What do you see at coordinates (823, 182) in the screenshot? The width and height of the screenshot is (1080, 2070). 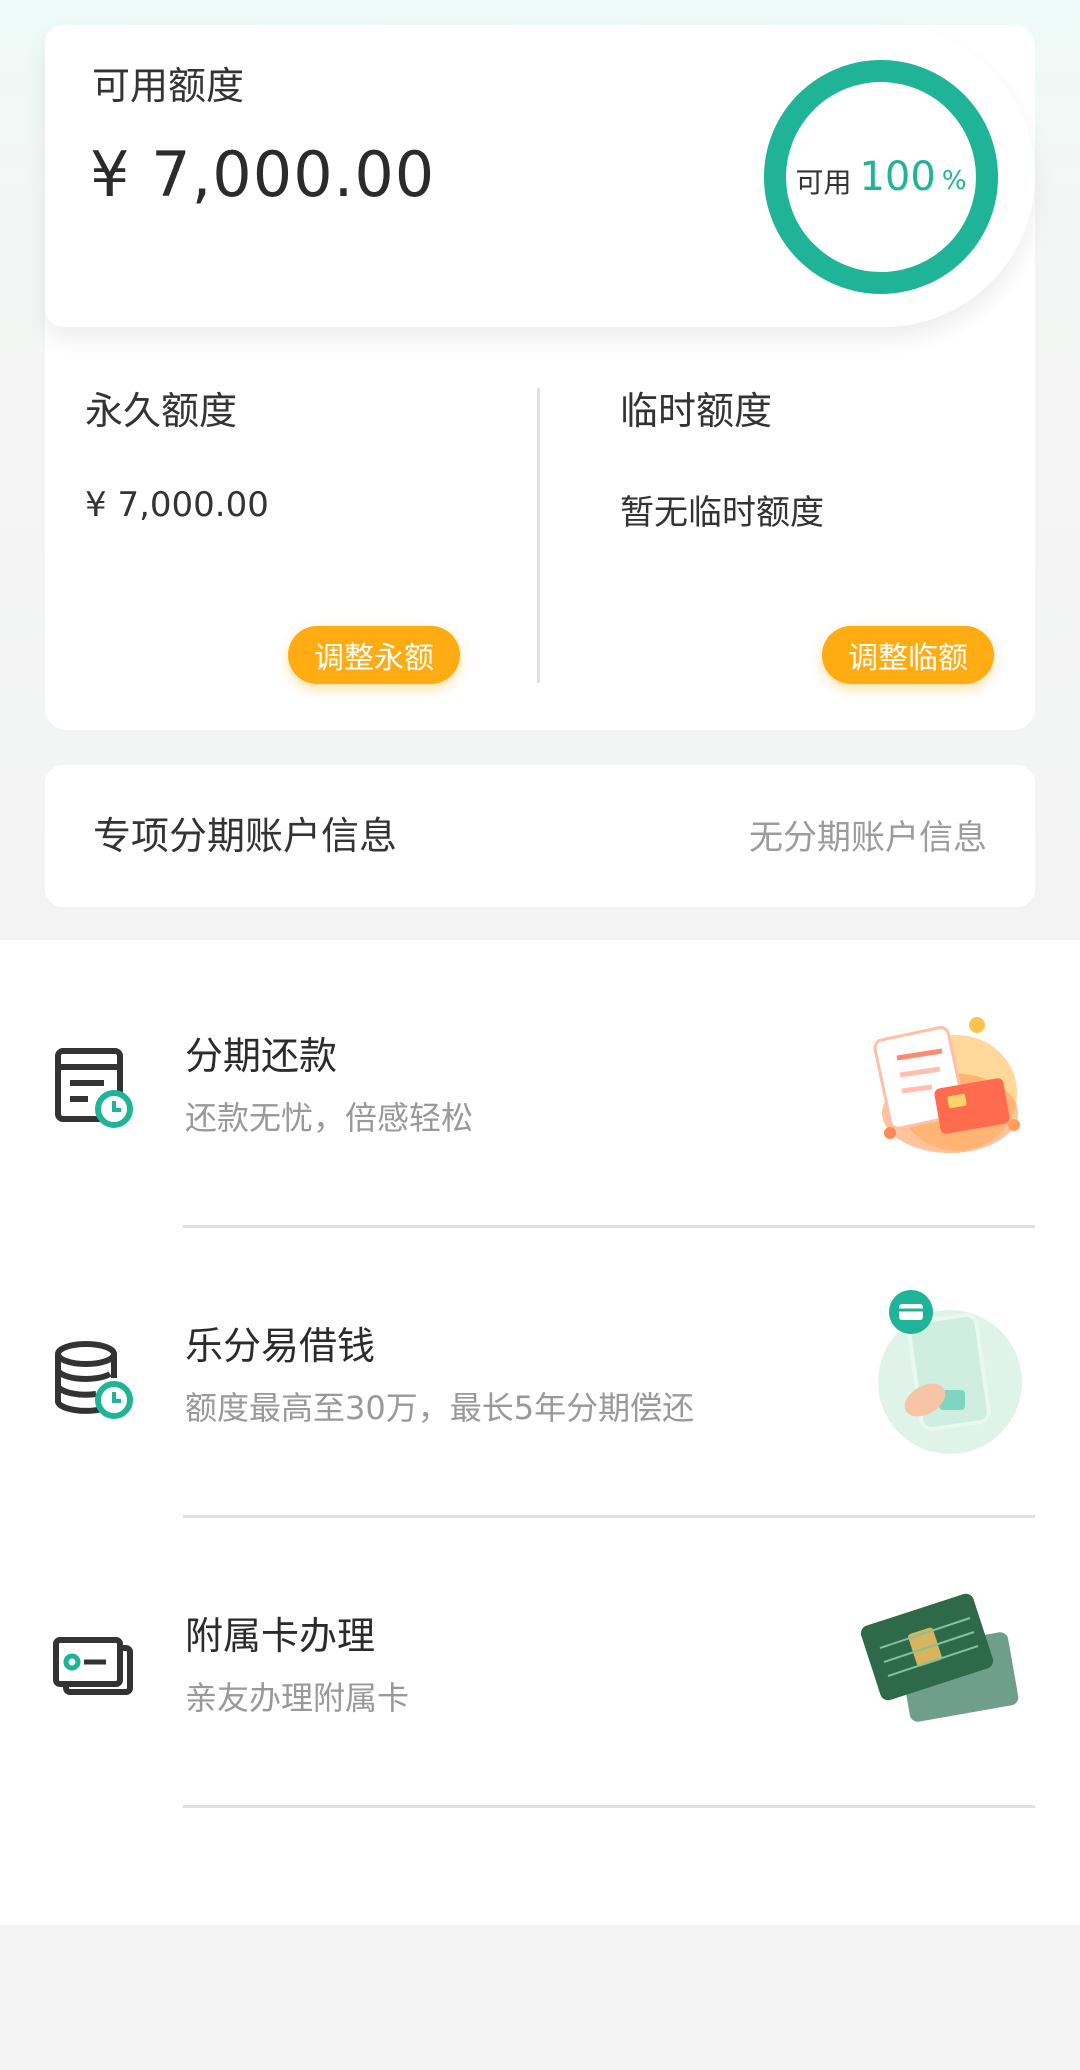 I see `ring-prefix: 可用` at bounding box center [823, 182].